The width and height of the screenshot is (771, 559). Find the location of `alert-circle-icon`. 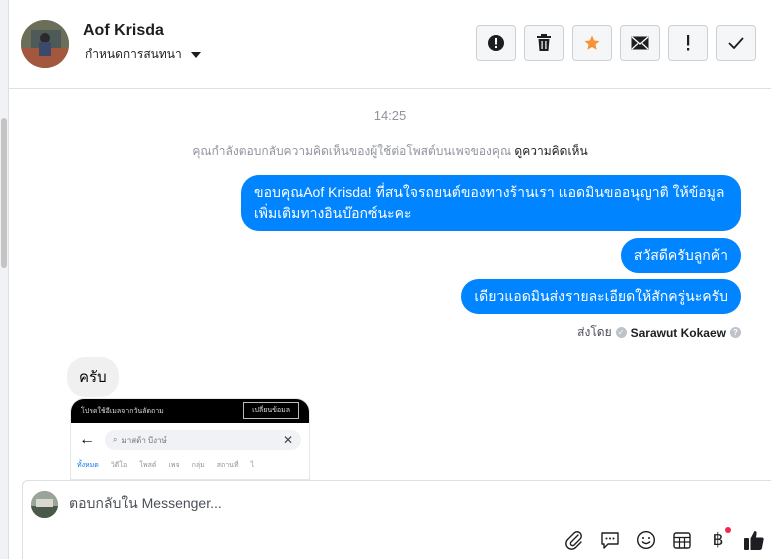

alert-circle-icon is located at coordinates (496, 43).